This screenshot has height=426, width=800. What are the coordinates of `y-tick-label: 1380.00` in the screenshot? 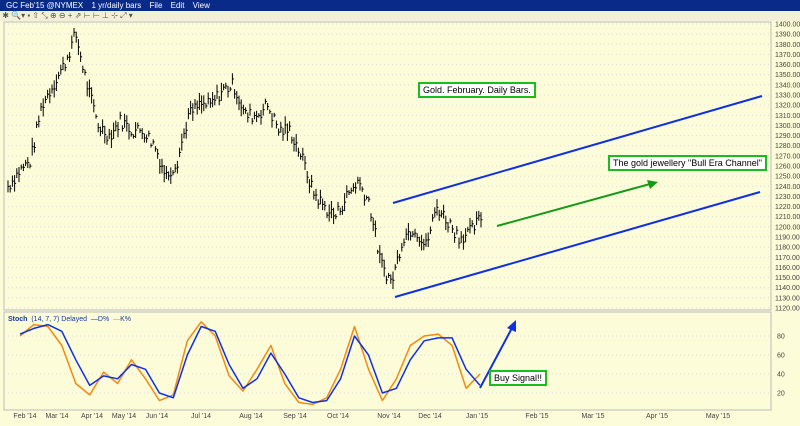 It's located at (787, 45).